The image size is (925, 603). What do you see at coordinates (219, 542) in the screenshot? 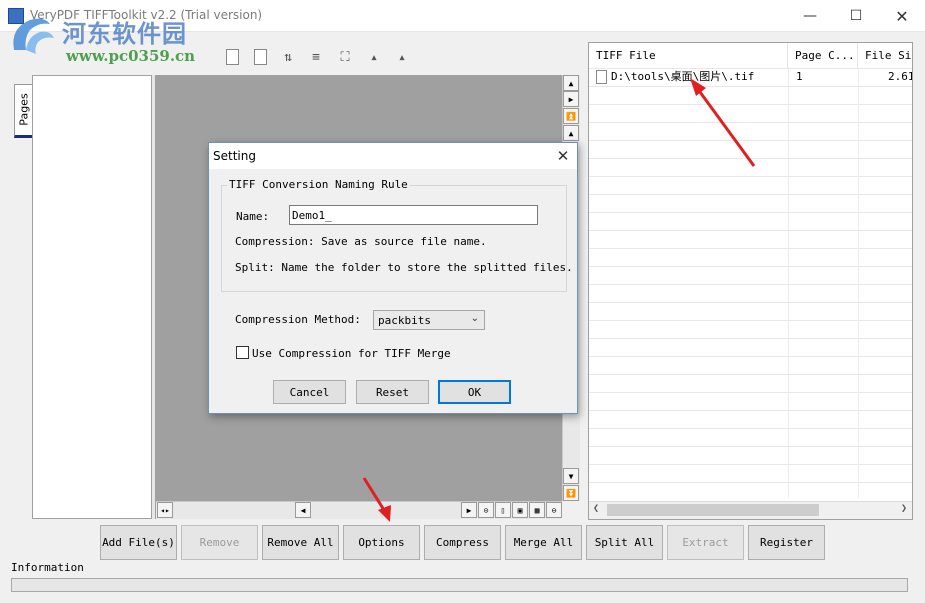
I see `remove-button: Remove` at bounding box center [219, 542].